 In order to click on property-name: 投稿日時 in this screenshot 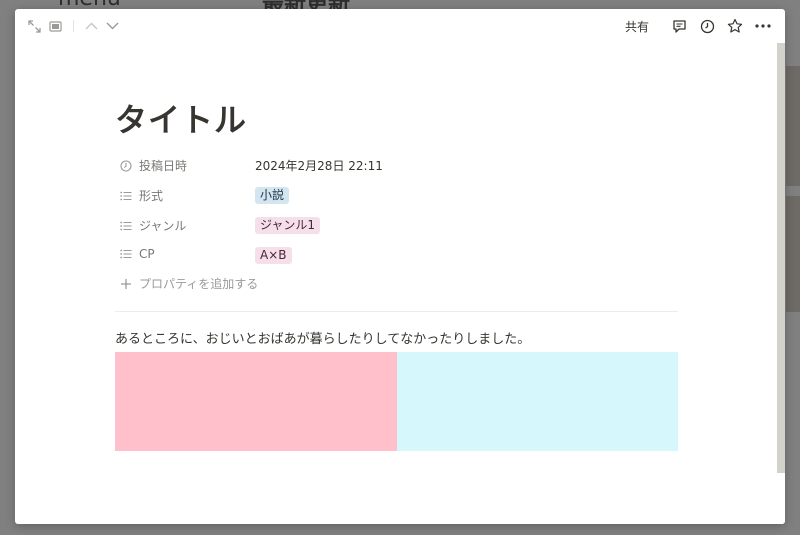, I will do `click(153, 165)`.